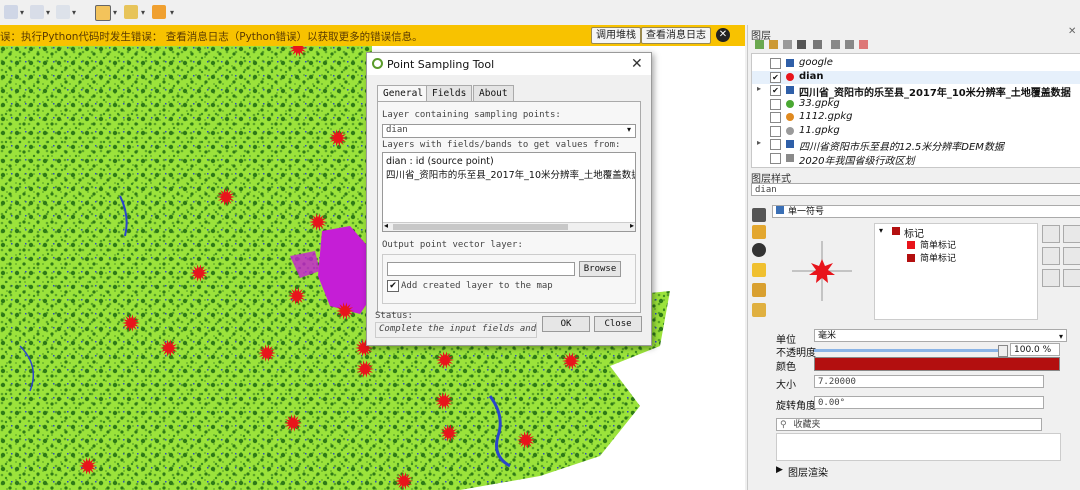  Describe the element at coordinates (103, 13) in the screenshot. I see `identify-icon` at that location.